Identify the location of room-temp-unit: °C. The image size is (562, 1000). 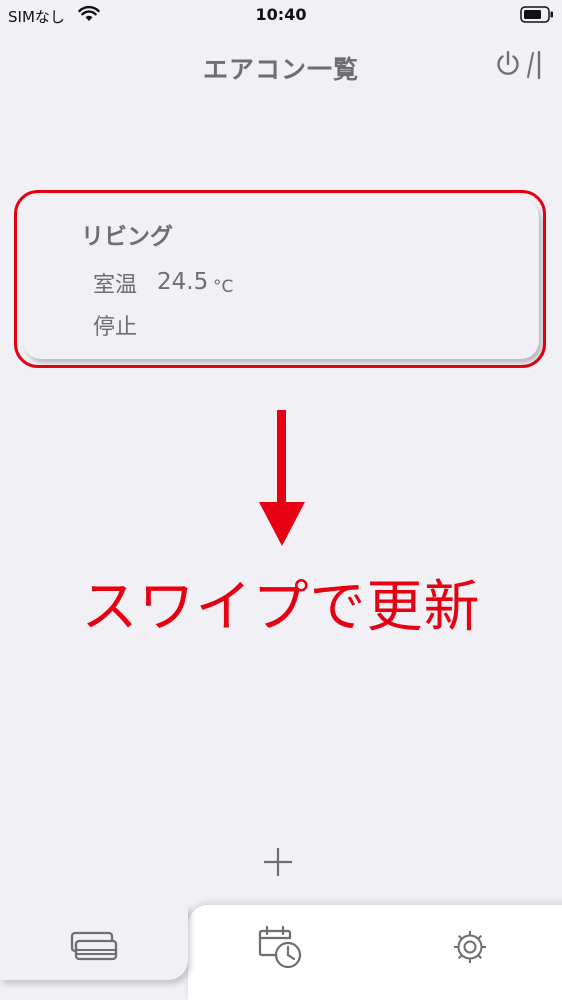
(223, 287).